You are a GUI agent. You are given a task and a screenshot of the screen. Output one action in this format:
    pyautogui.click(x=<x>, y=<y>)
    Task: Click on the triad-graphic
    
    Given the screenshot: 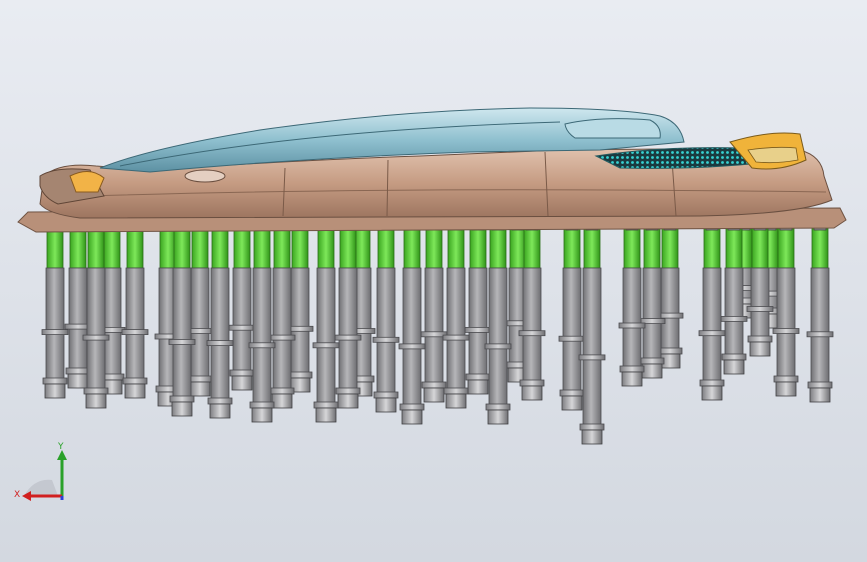 What is the action you would take?
    pyautogui.click(x=44, y=475)
    